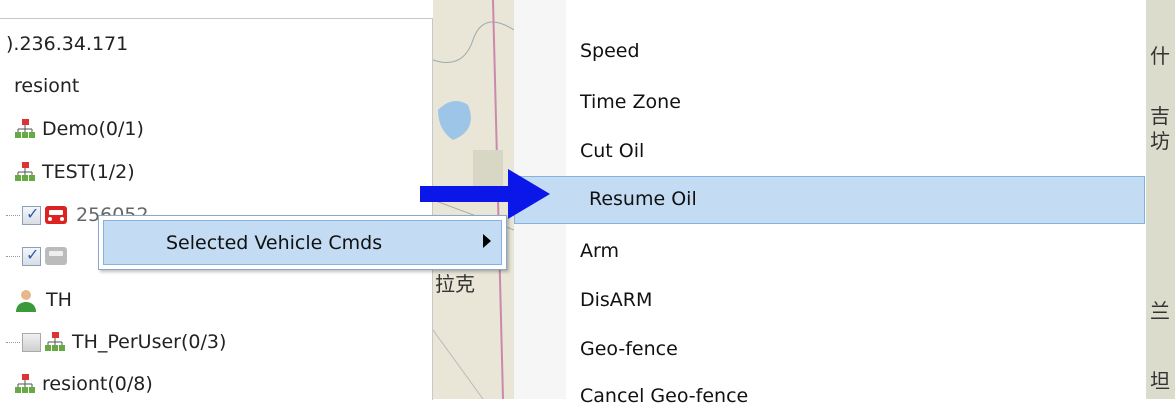 The width and height of the screenshot is (1175, 407). I want to click on map-view-right: 什 吉 坊 兰 坦, so click(1160, 199).